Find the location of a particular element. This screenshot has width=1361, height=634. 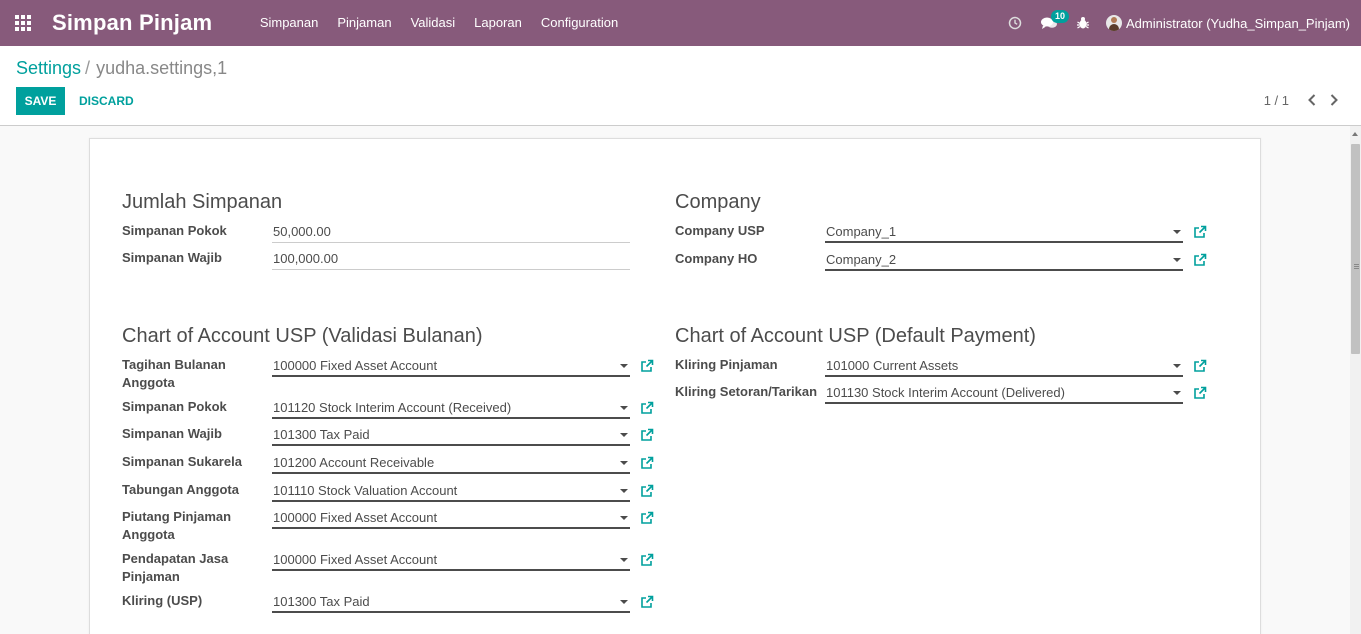

kliring-pinjaman-select: 101000 Current Assets is located at coordinates (1004, 366).